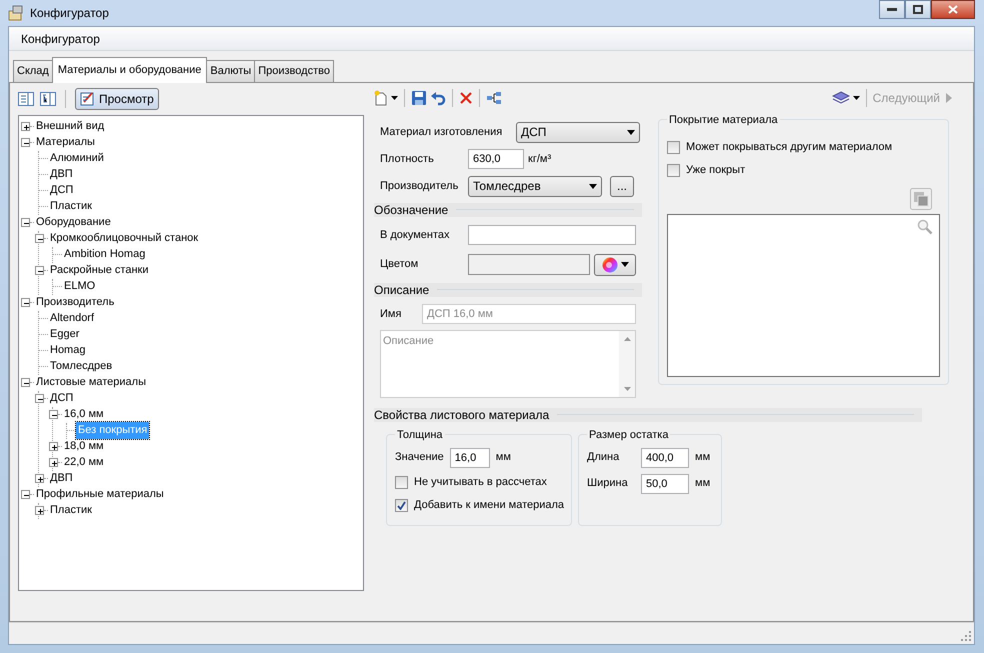  What do you see at coordinates (603, 458) in the screenshot?
I see `field-label: Длина` at bounding box center [603, 458].